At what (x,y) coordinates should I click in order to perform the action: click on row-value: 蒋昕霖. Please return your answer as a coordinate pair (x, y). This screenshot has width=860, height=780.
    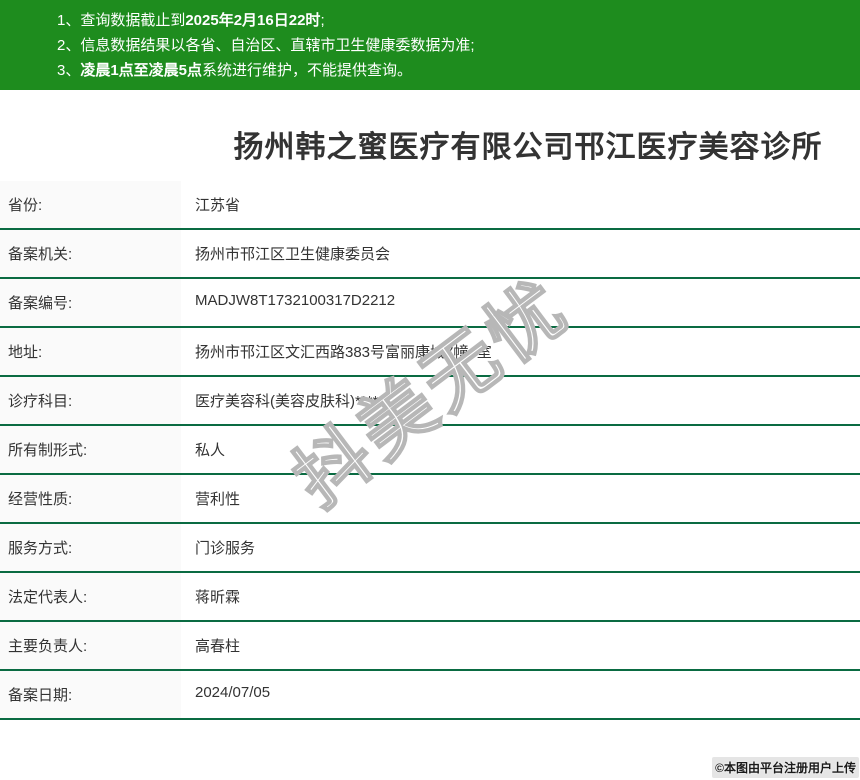
    Looking at the image, I should click on (218, 597).